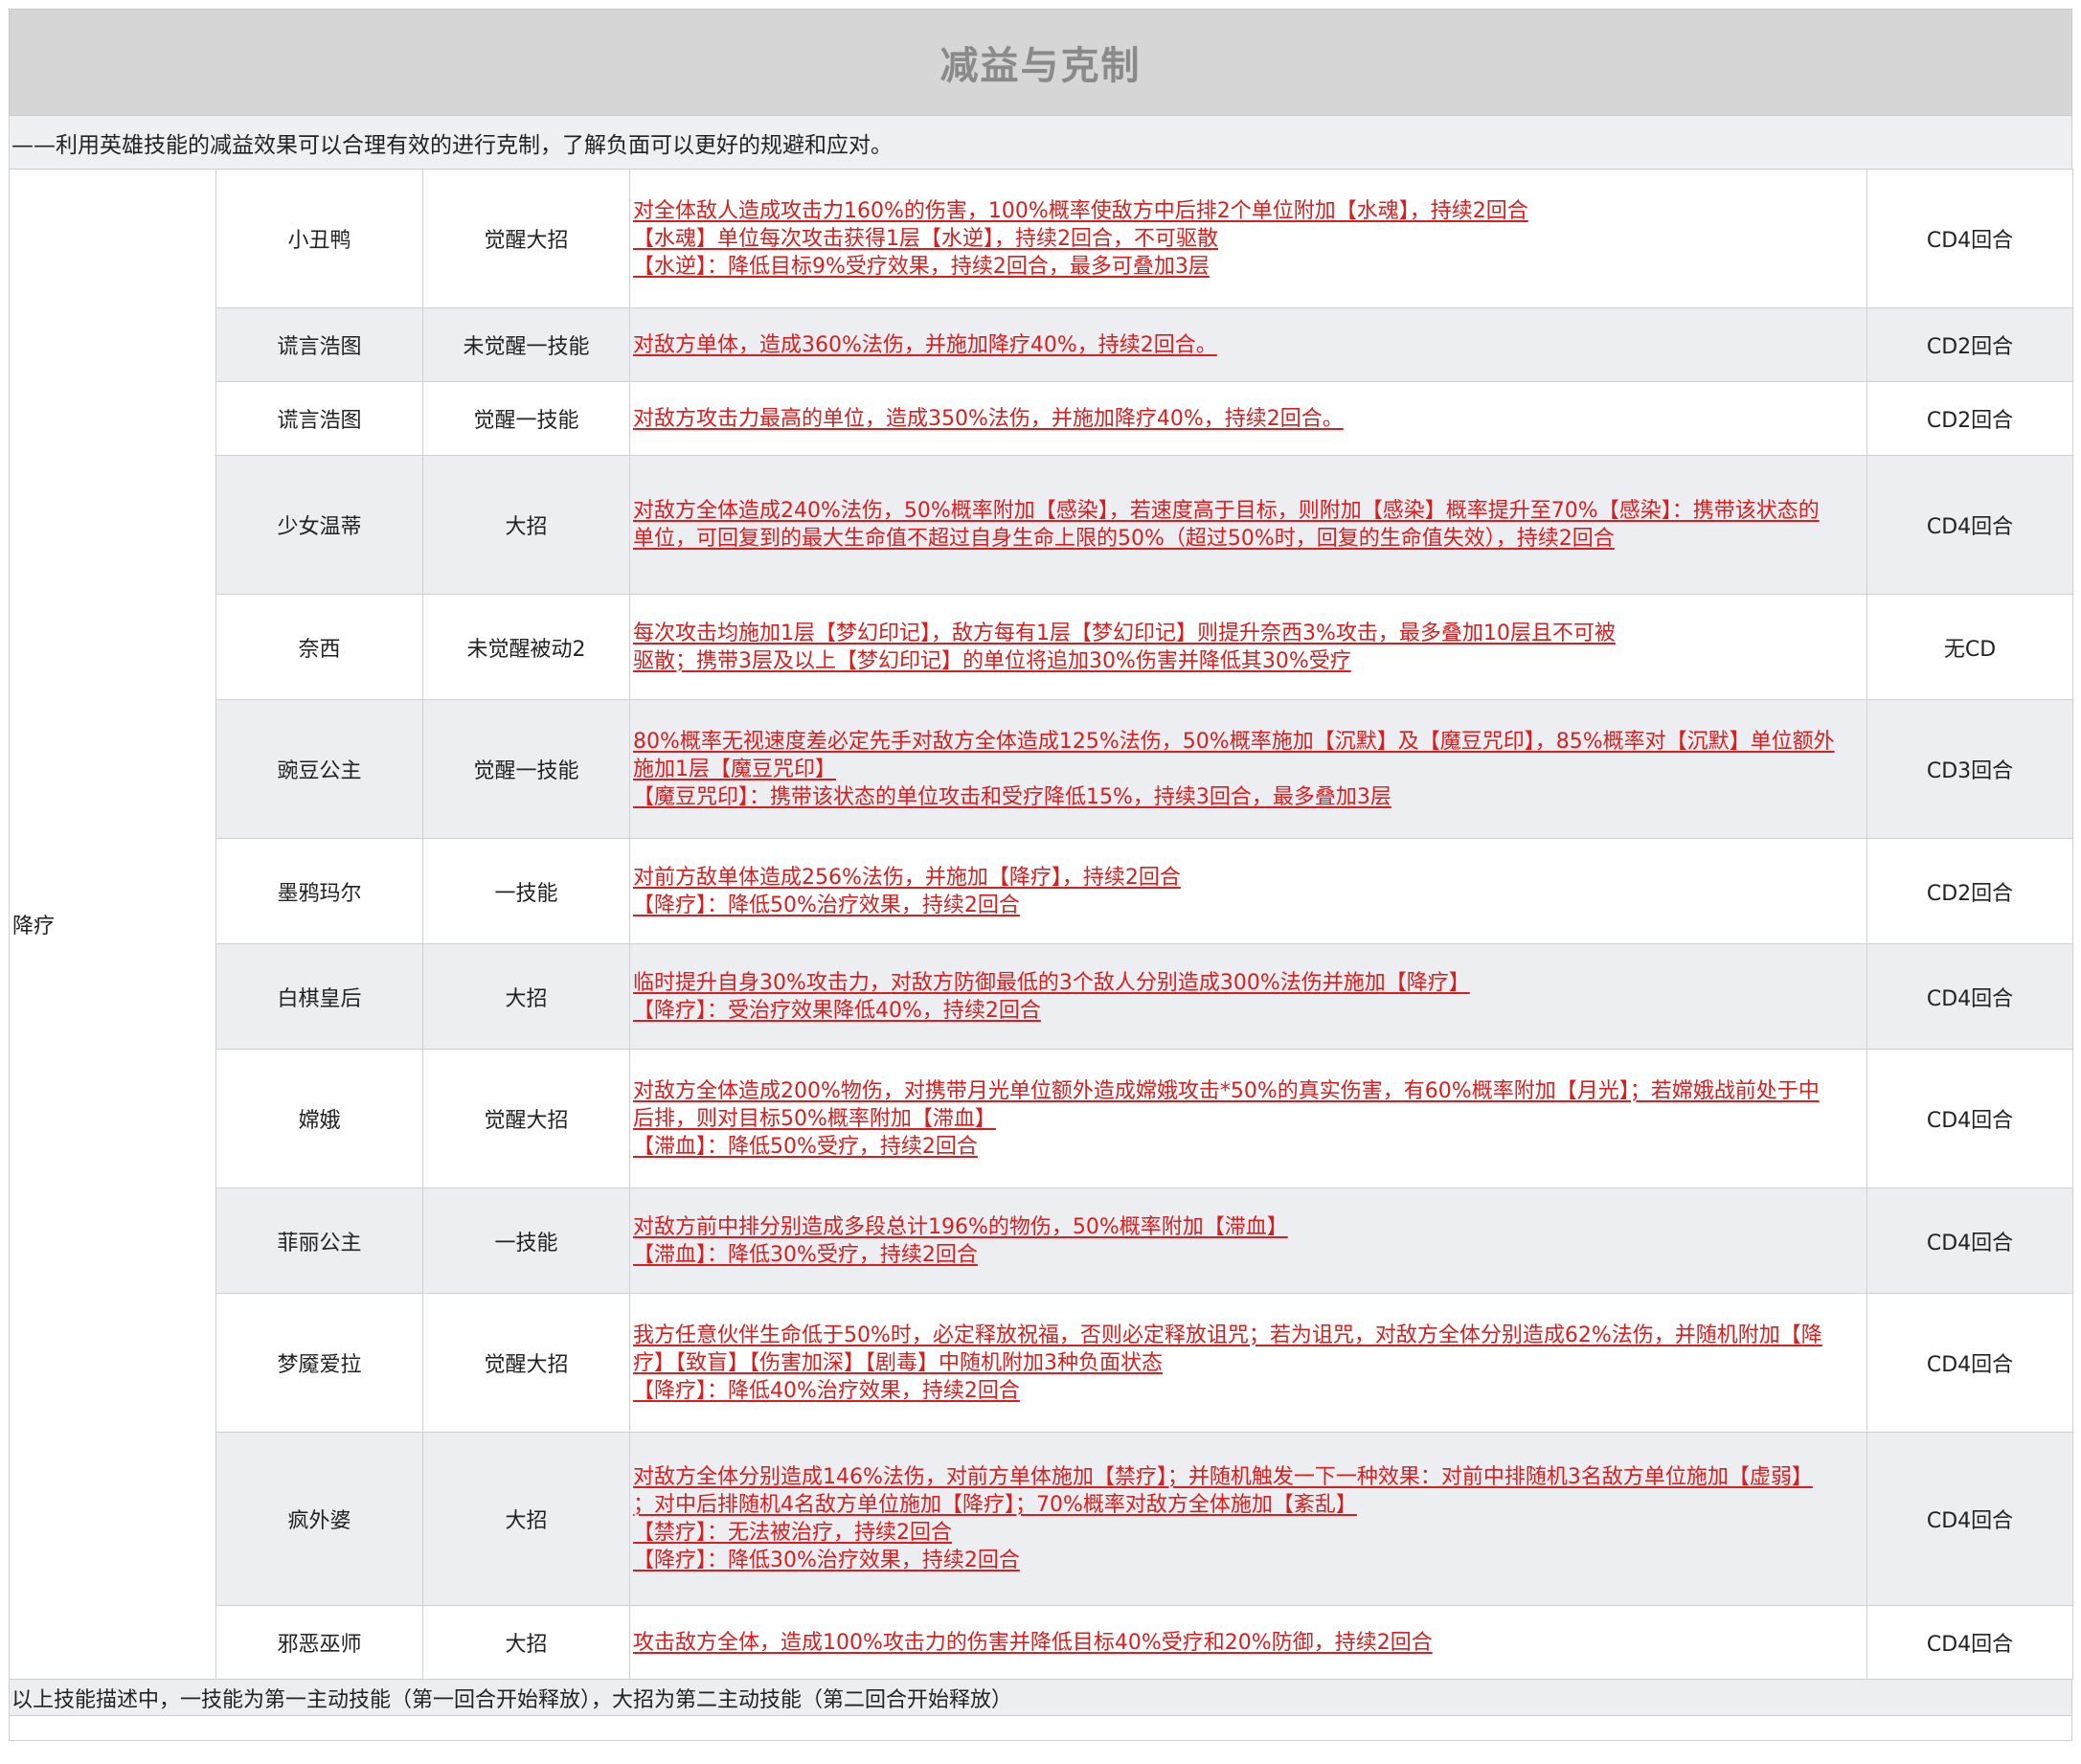 This screenshot has width=2081, height=1764. Describe the element at coordinates (319, 996) in the screenshot. I see `hero-name-cell: 白棋皇后` at that location.